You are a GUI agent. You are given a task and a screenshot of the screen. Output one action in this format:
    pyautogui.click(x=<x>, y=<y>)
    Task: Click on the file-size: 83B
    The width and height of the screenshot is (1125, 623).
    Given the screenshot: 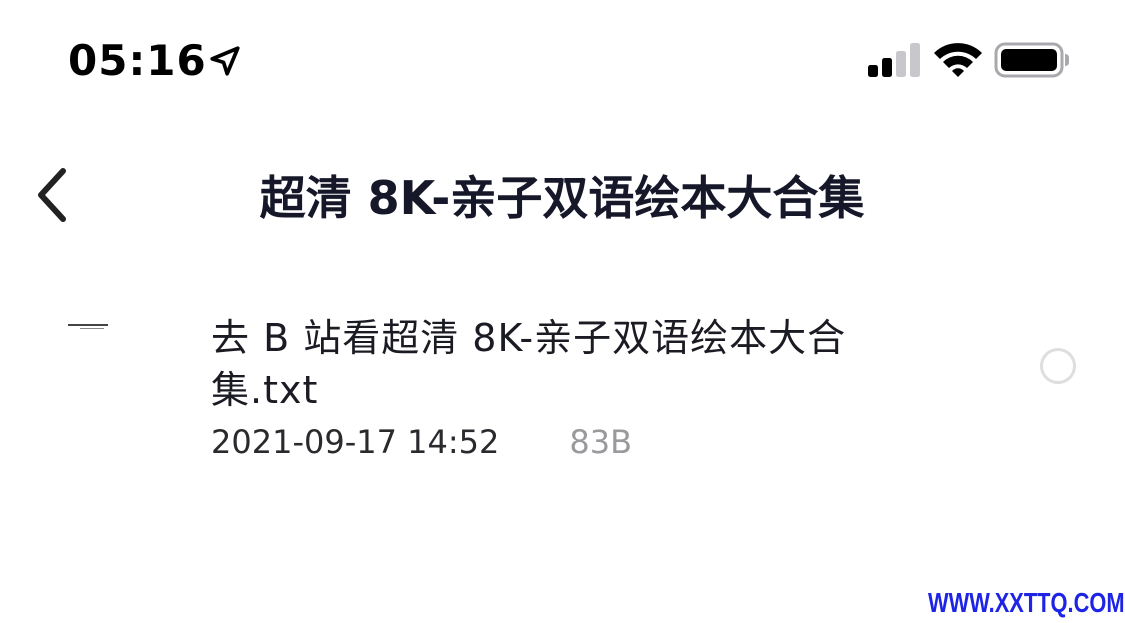 What is the action you would take?
    pyautogui.click(x=601, y=442)
    